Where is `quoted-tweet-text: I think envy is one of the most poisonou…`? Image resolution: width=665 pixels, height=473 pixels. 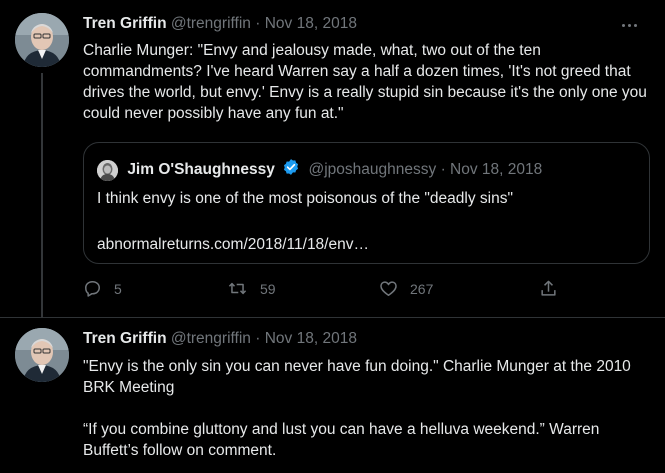
quoted-tweet-text: I think envy is one of the most poisonou… is located at coordinates (305, 198).